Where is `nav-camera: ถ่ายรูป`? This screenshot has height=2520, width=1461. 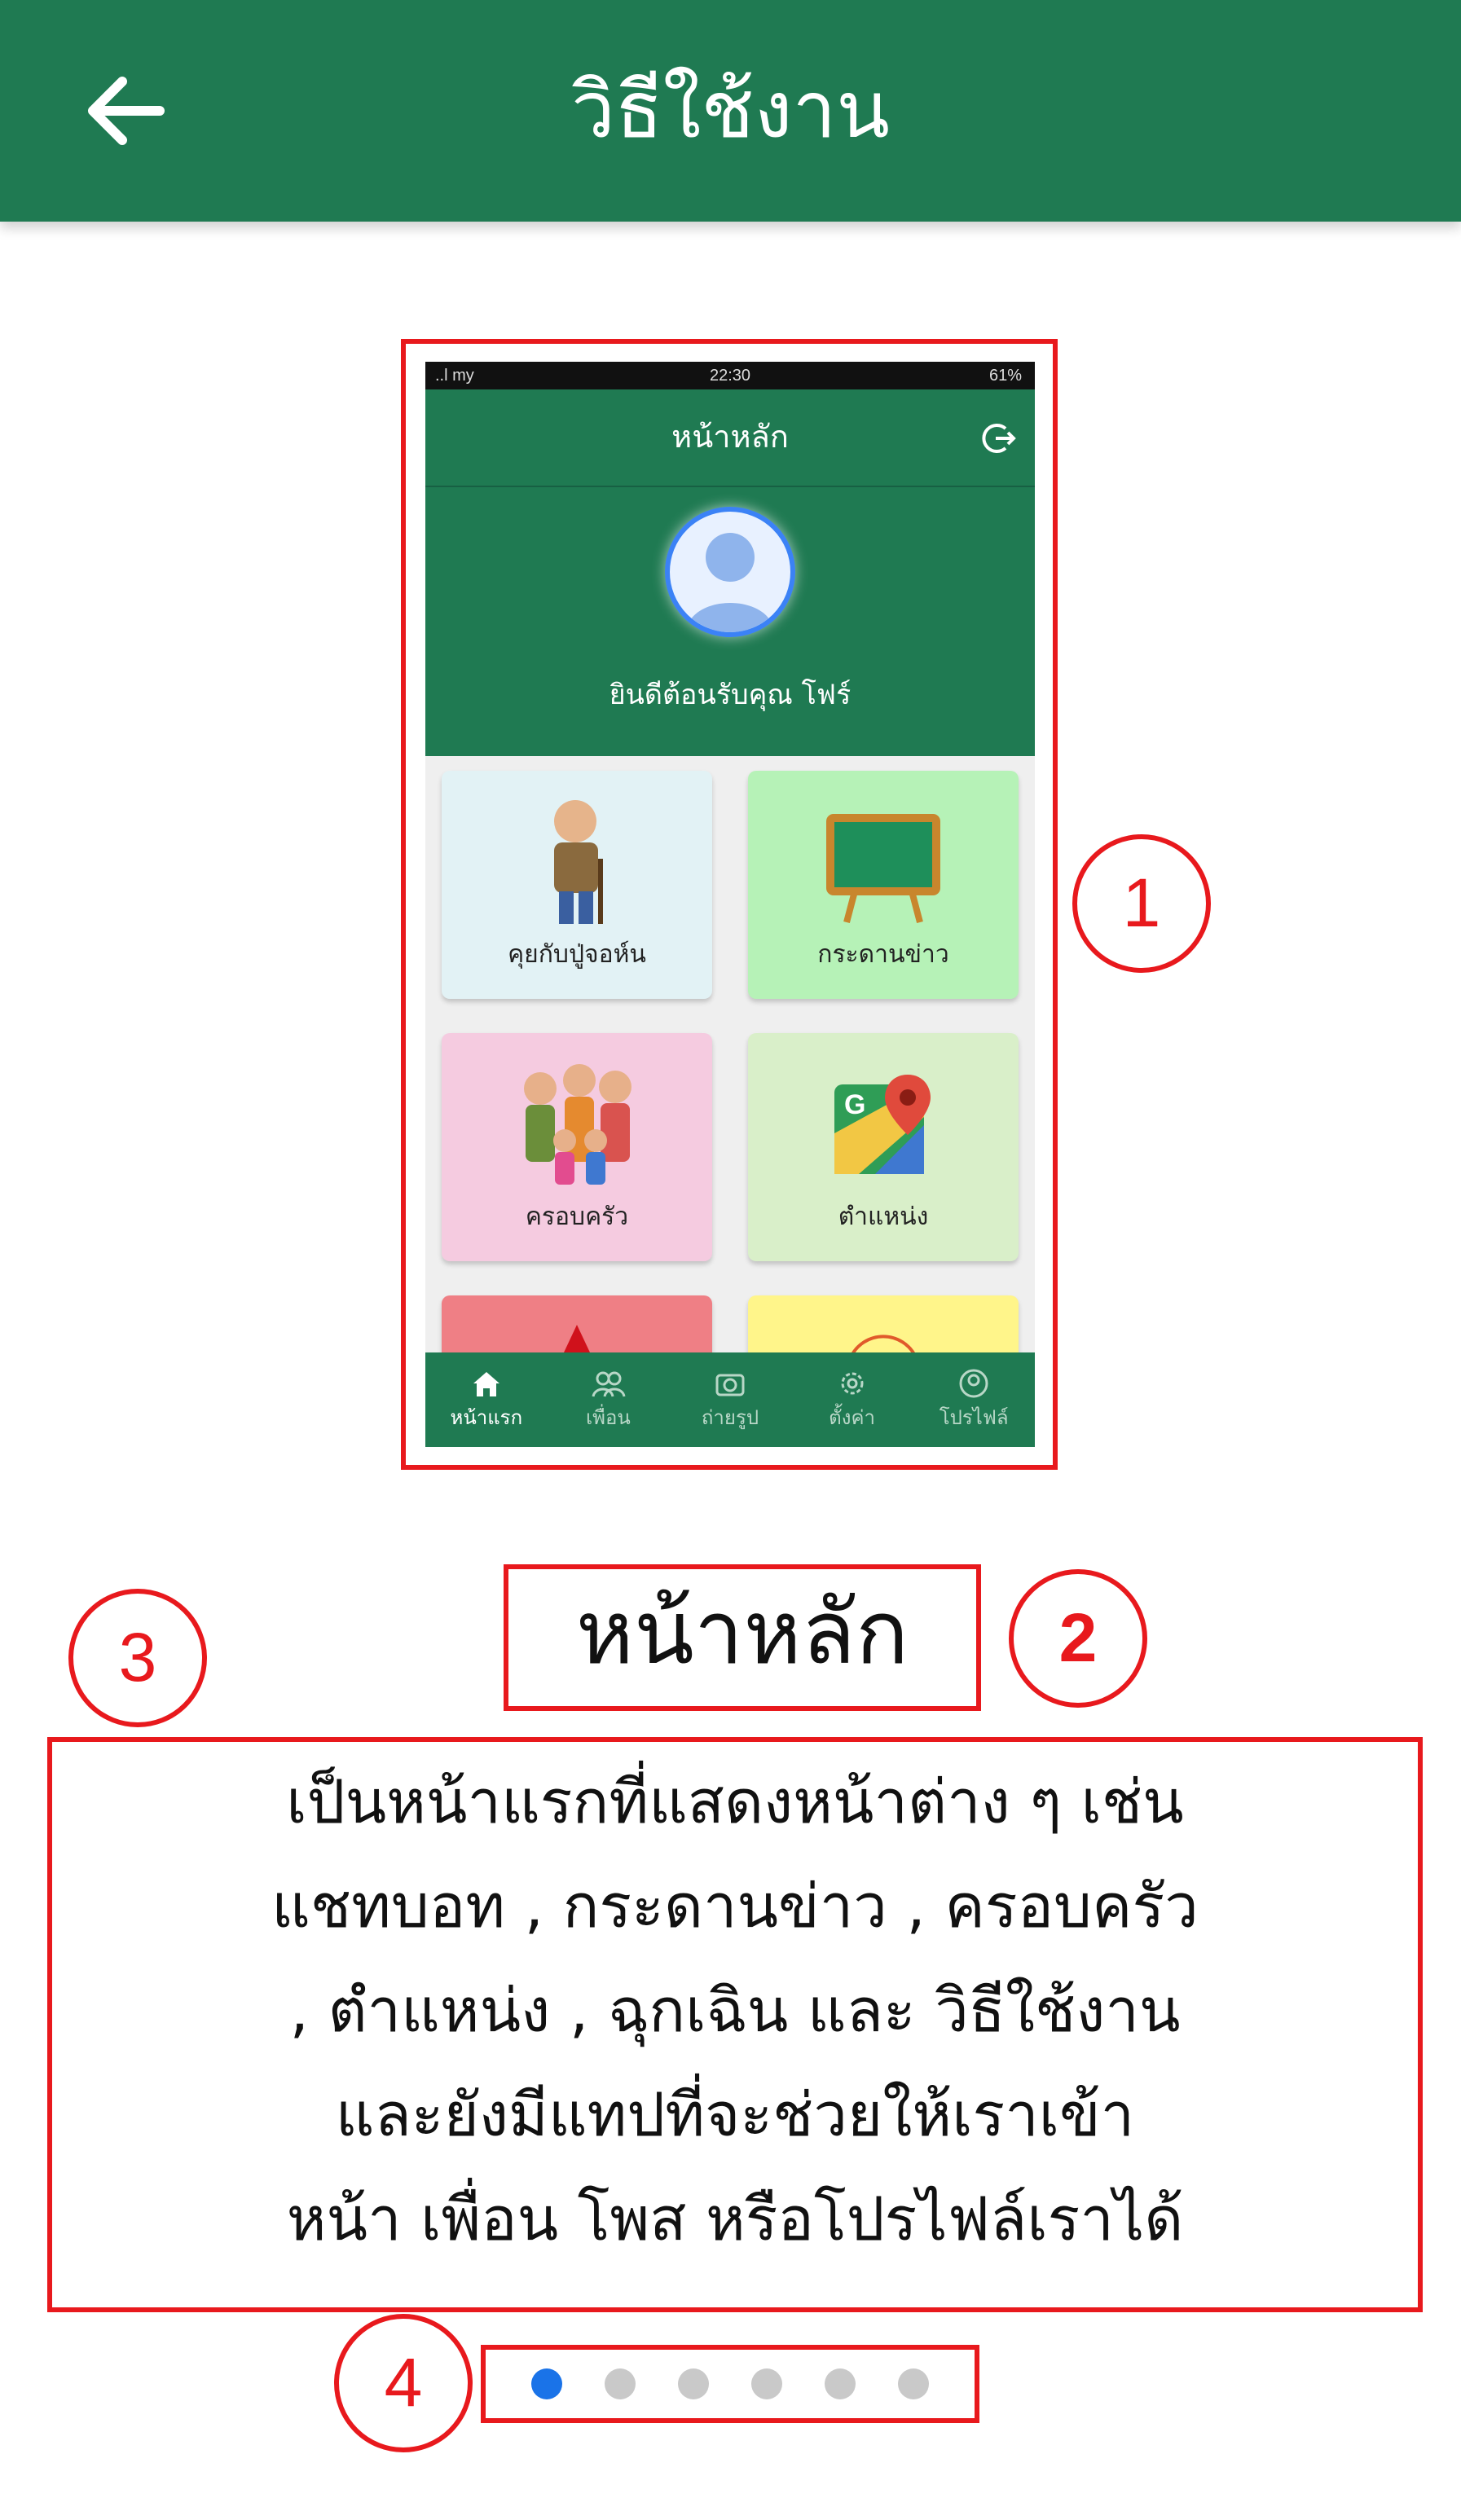
nav-camera: ถ่ายรูป is located at coordinates (730, 1400).